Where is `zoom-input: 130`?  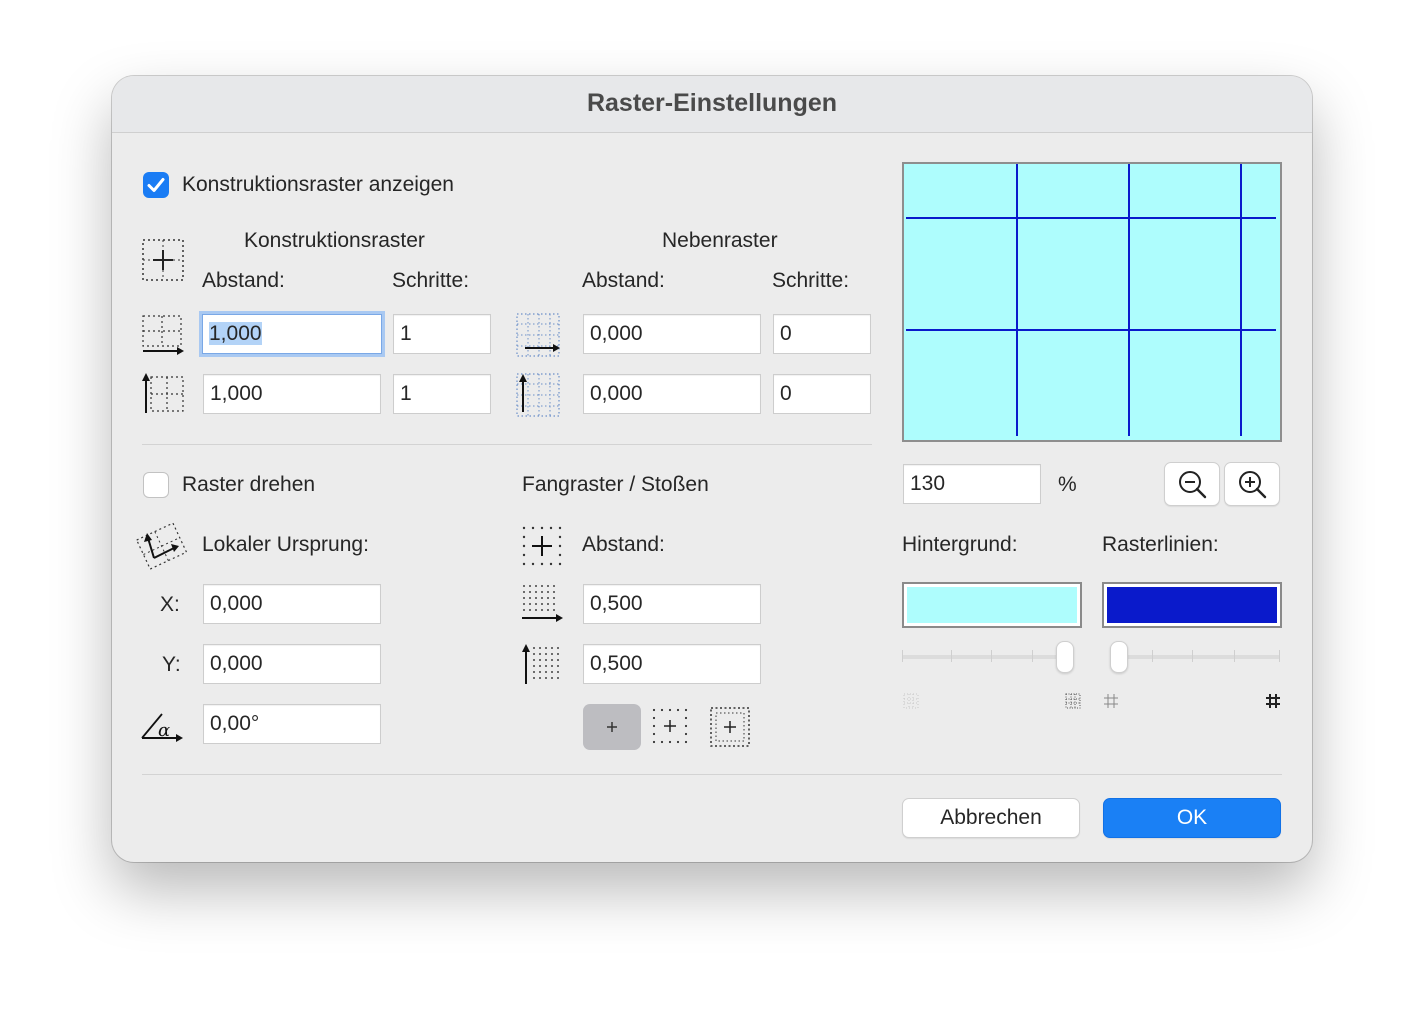
zoom-input: 130 is located at coordinates (972, 484).